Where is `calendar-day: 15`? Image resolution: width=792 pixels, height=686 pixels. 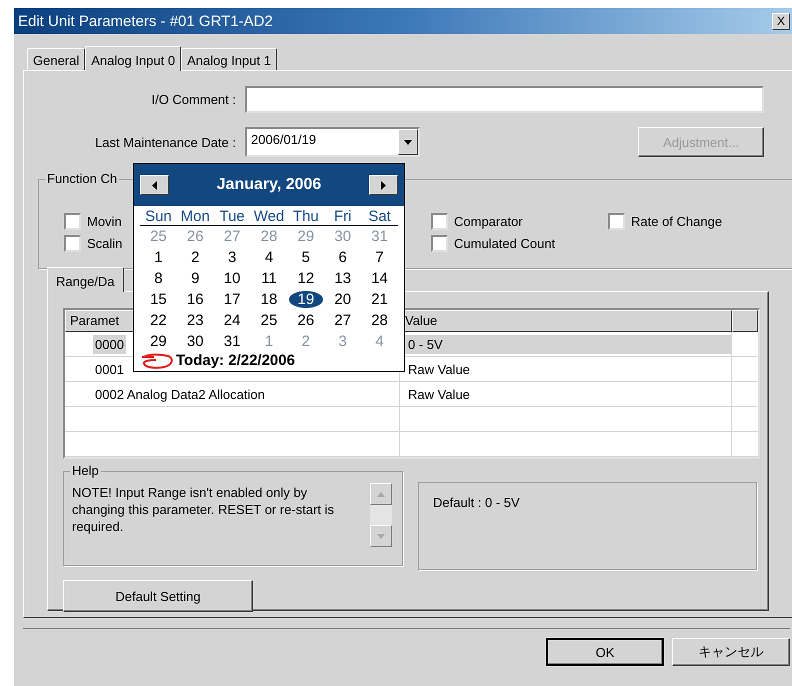
calendar-day: 15 is located at coordinates (158, 299).